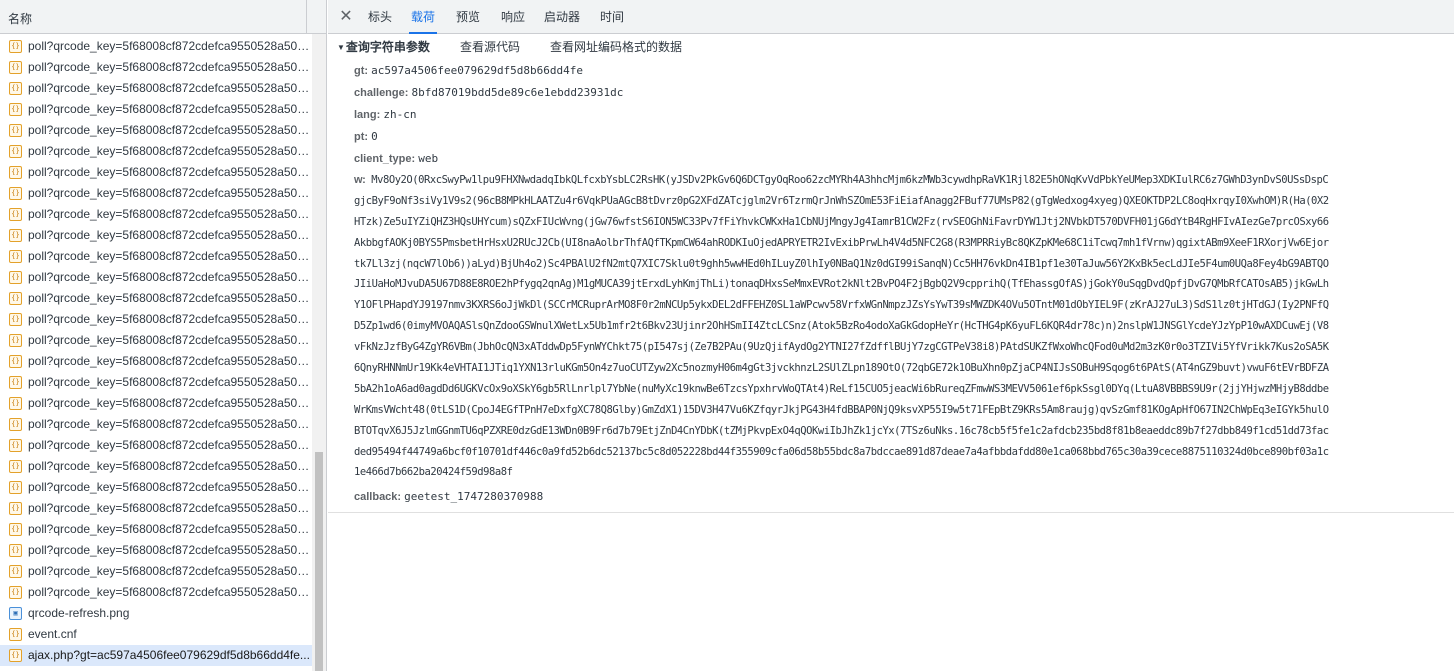  What do you see at coordinates (396, 159) in the screenshot?
I see `param-row-client-type: client_type: web` at bounding box center [396, 159].